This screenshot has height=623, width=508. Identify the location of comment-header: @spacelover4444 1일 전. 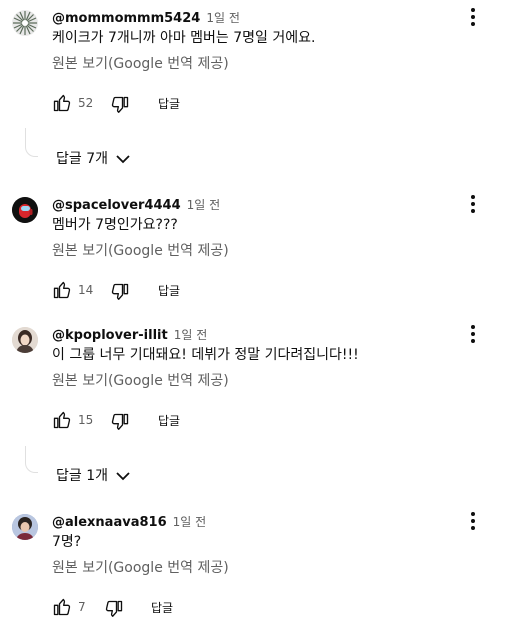
(136, 205).